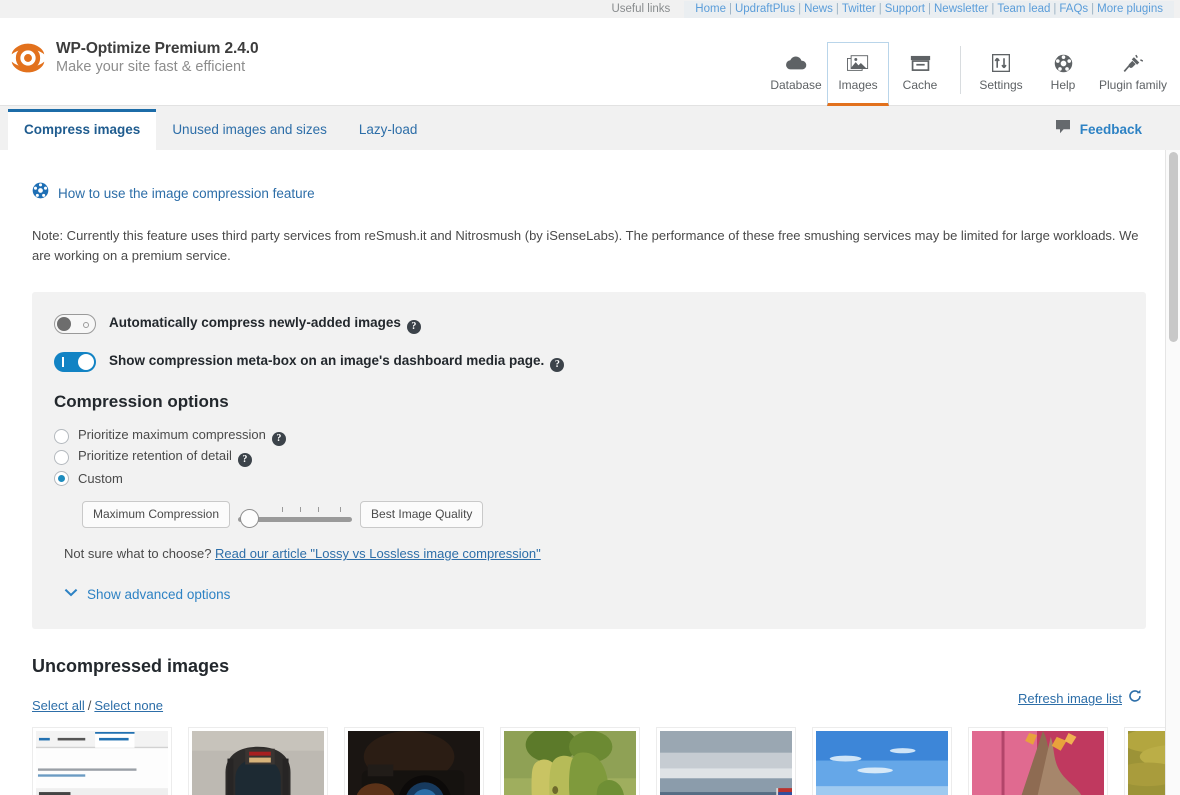  Describe the element at coordinates (961, 9) in the screenshot. I see `useful-link-newsletter: Newsletter` at that location.